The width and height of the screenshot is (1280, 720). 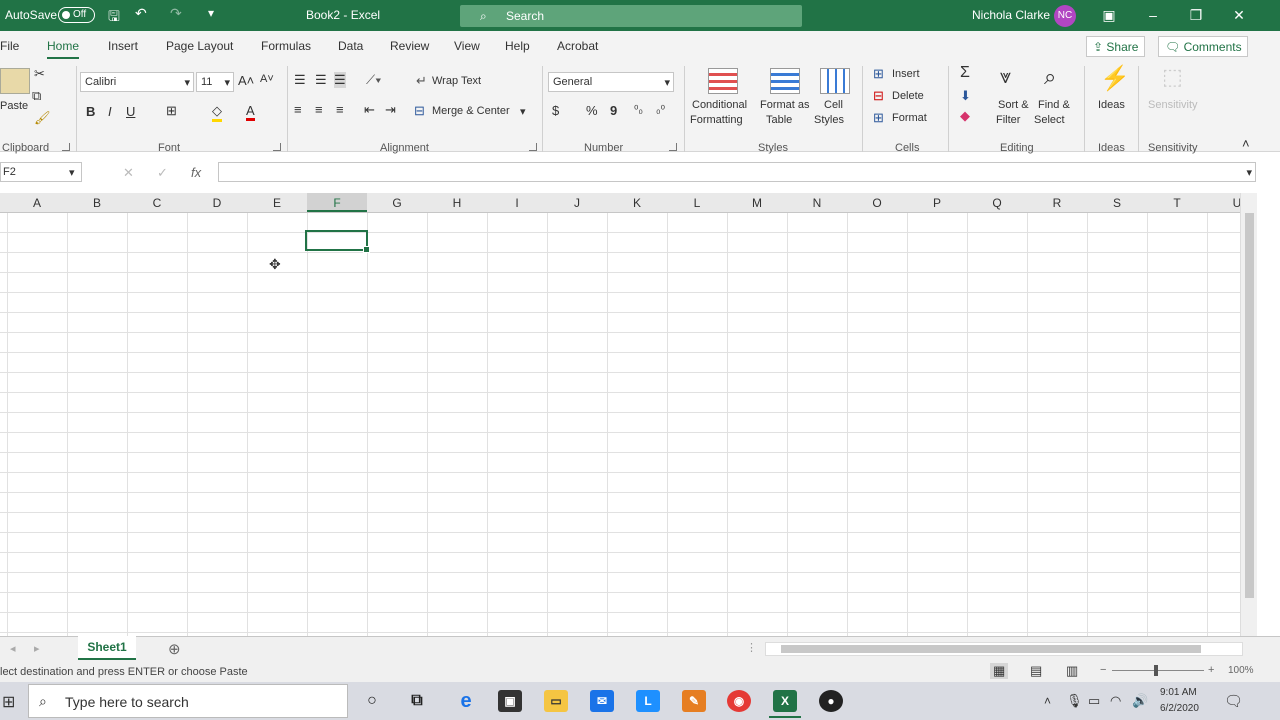 What do you see at coordinates (90, 111) in the screenshot?
I see `bold-button: B` at bounding box center [90, 111].